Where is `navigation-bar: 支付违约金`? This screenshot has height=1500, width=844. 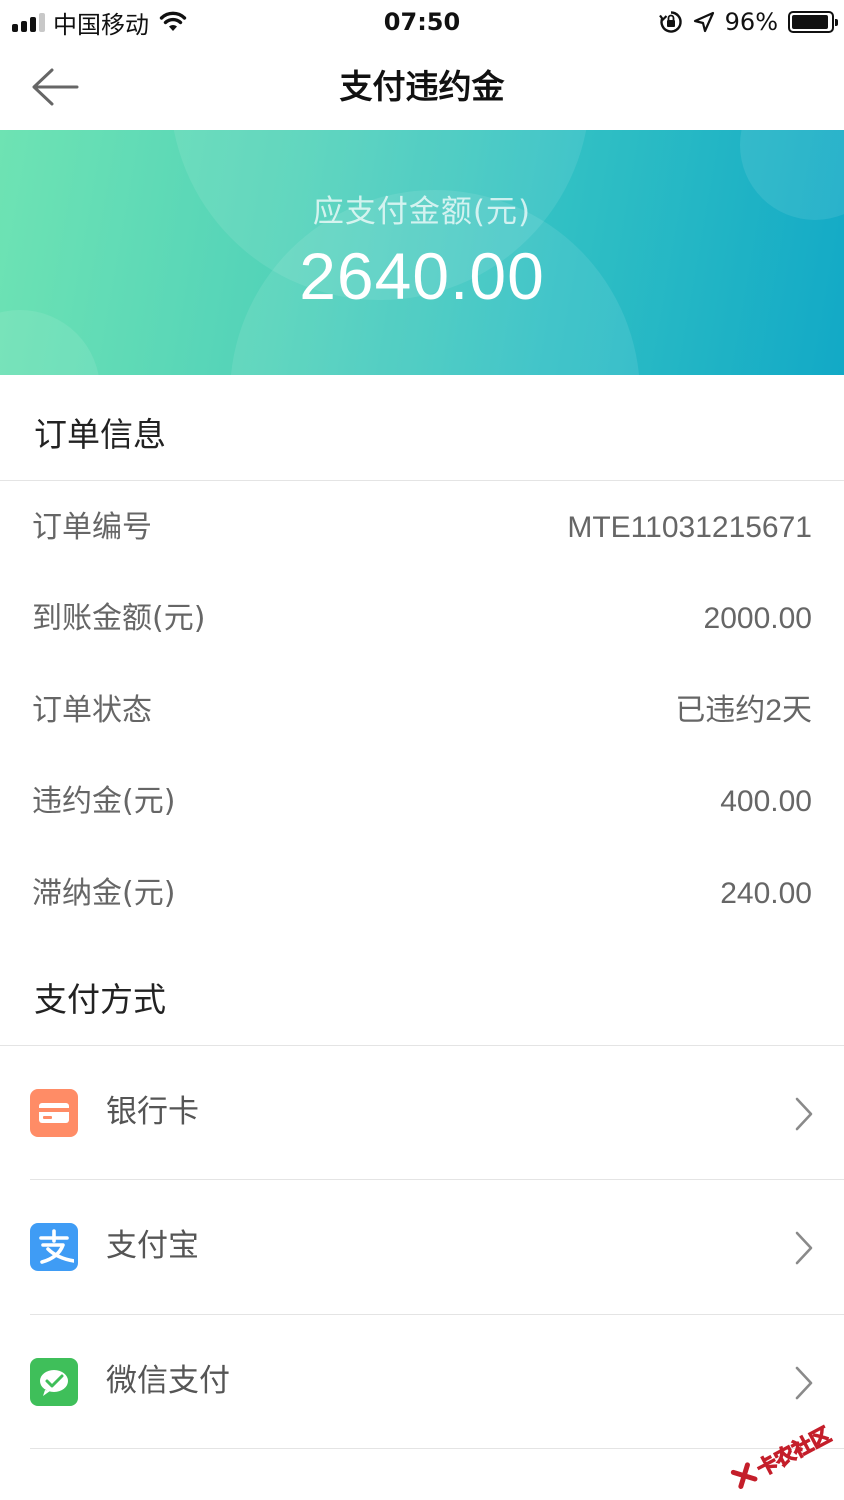
navigation-bar: 支付违约金 is located at coordinates (422, 87).